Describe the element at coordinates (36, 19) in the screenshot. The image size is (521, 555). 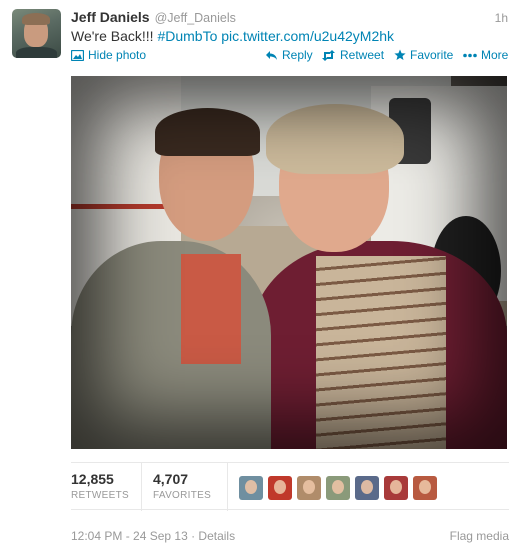
I see `avatar-hair` at that location.